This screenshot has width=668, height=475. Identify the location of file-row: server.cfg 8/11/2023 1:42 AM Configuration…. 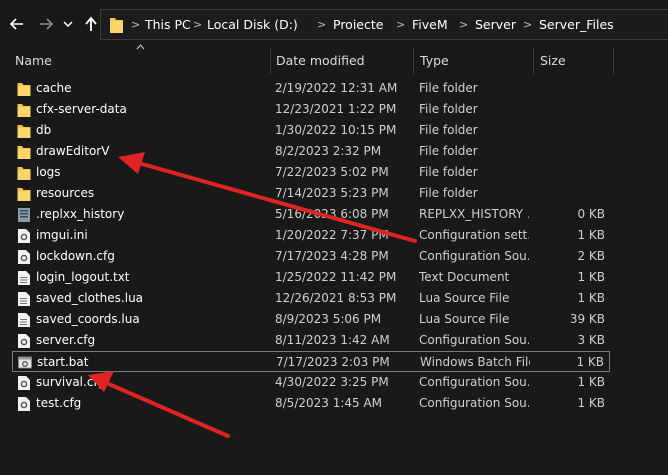
(311, 340).